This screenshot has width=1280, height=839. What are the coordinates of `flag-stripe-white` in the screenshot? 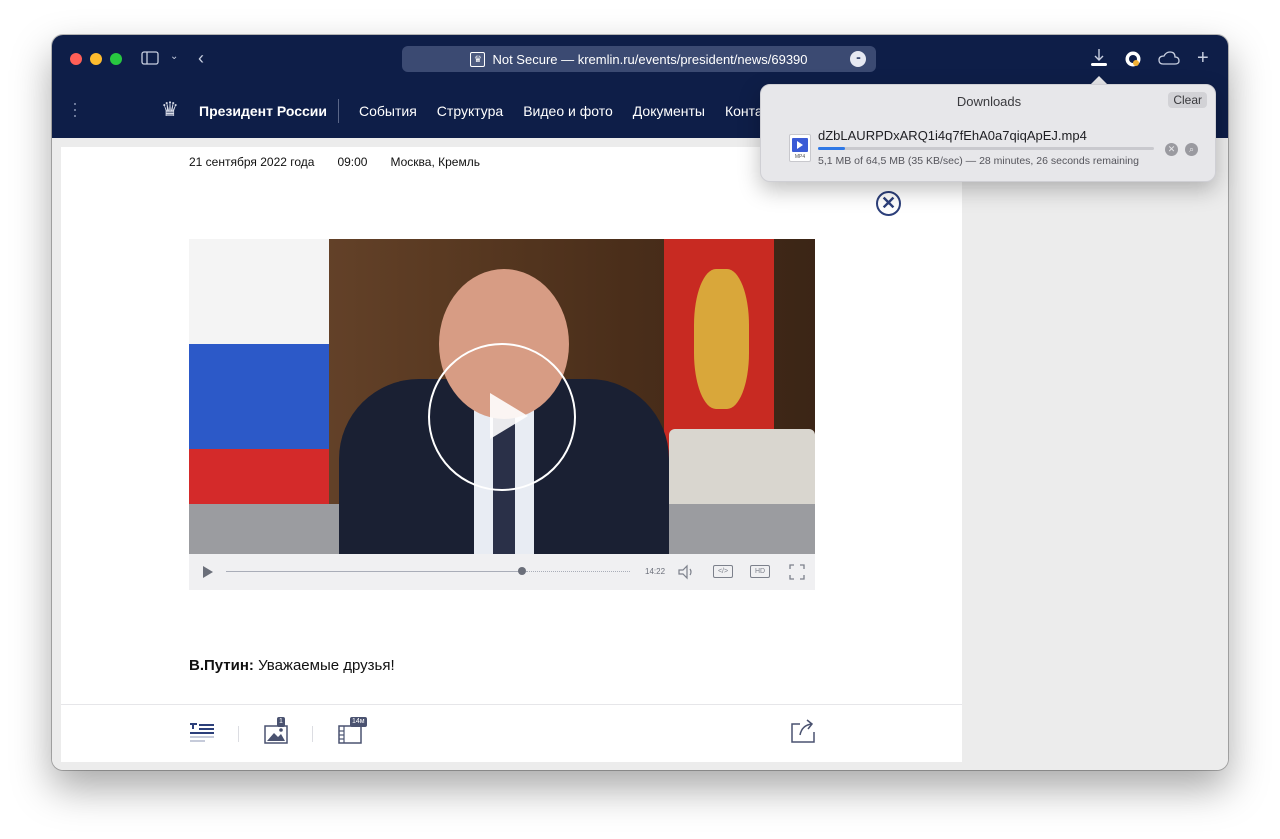 It's located at (259, 291).